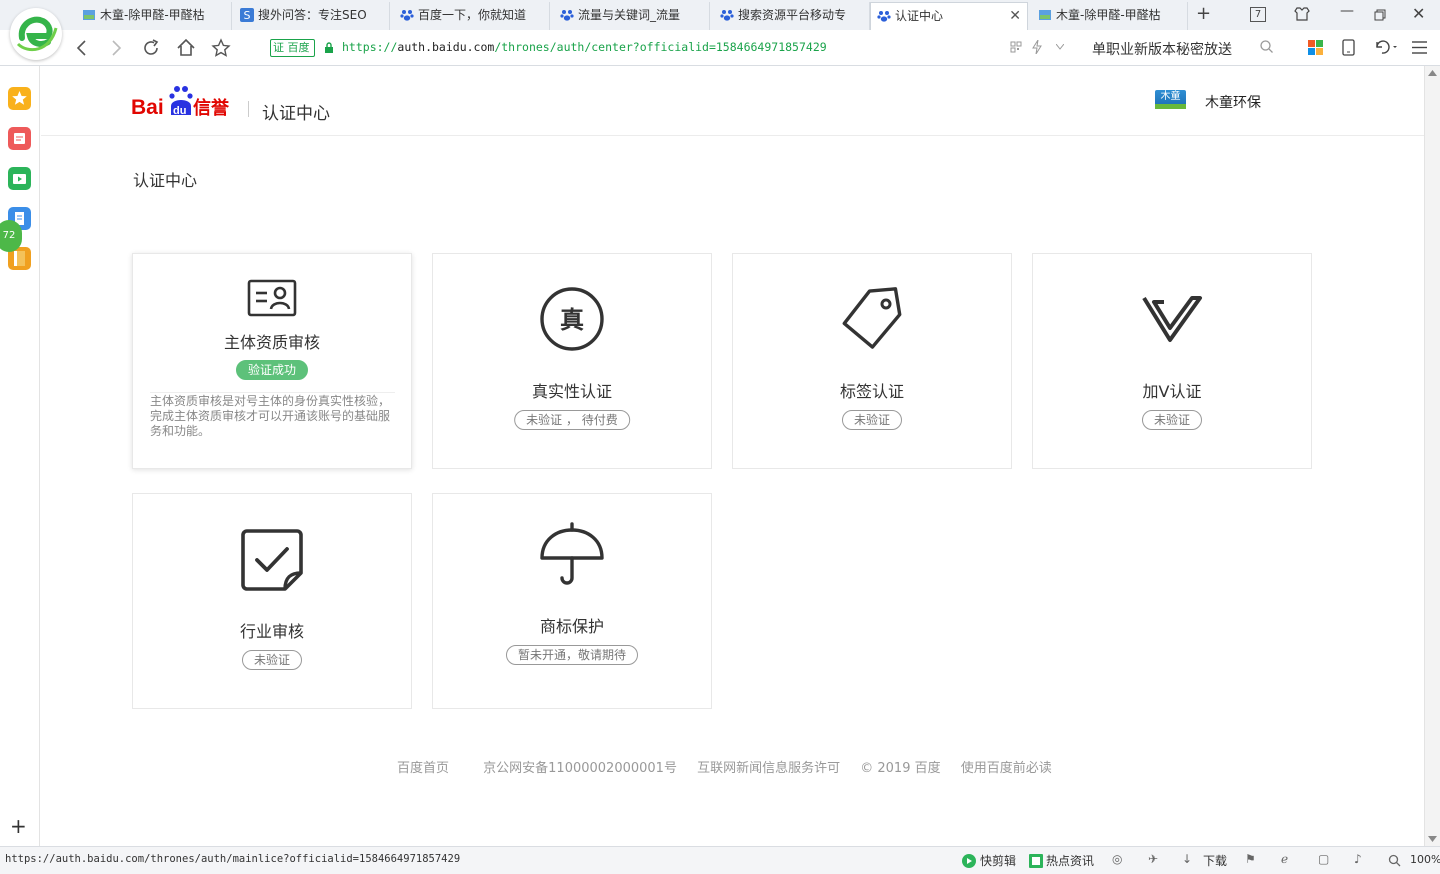  Describe the element at coordinates (1153, 859) in the screenshot. I see `pin-icon: ✈` at that location.